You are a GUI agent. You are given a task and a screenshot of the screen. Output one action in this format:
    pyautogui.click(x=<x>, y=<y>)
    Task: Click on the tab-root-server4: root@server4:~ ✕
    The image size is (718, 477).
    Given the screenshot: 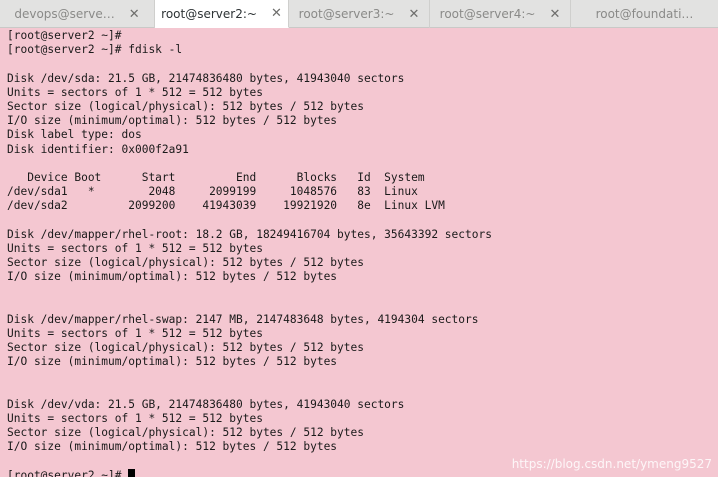 What is the action you would take?
    pyautogui.click(x=500, y=14)
    